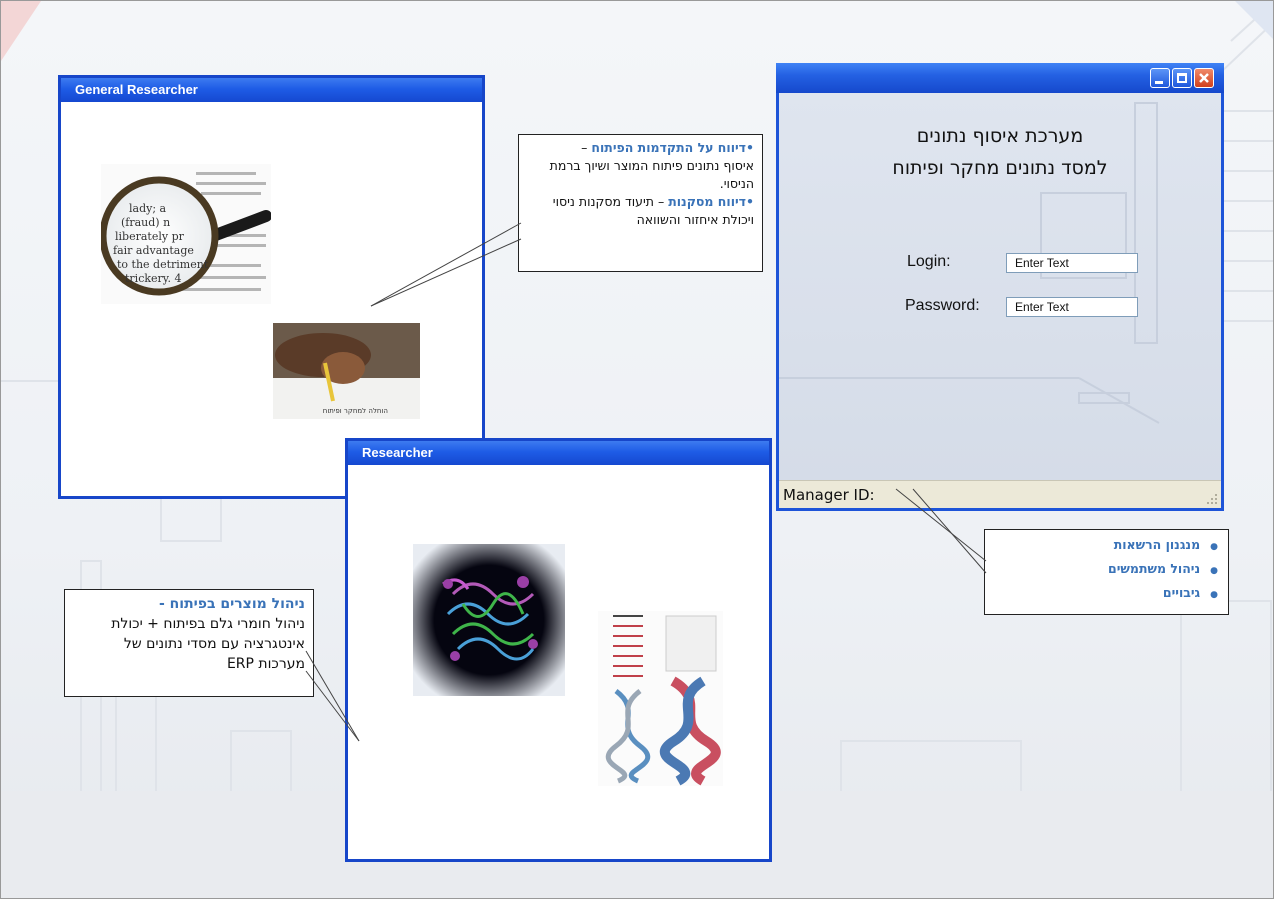 Image resolution: width=1274 pixels, height=899 pixels. Describe the element at coordinates (163, 264) in the screenshot. I see `svg-text: to the detriment` at that location.